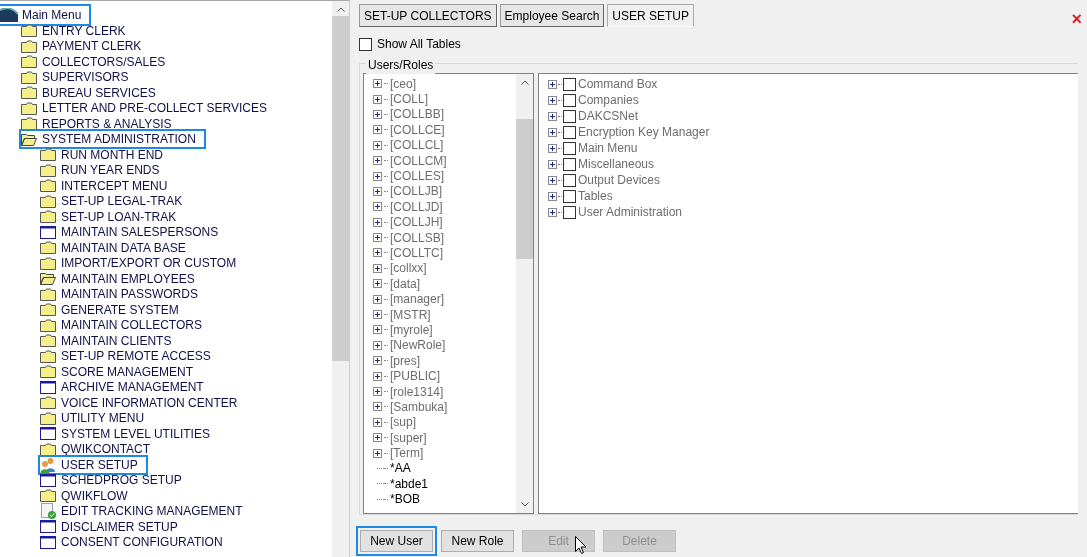  Describe the element at coordinates (477, 541) in the screenshot. I see `action-button: New Role` at that location.